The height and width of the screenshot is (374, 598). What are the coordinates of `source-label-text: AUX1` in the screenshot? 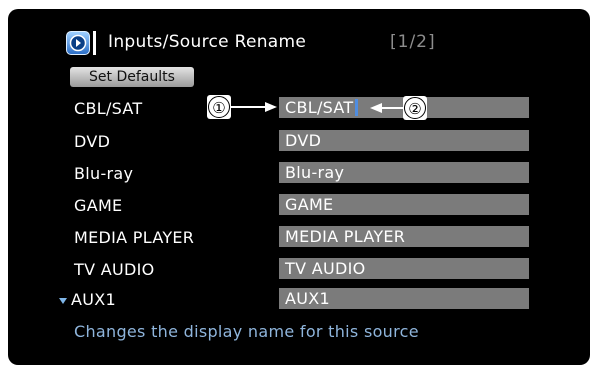 It's located at (93, 299).